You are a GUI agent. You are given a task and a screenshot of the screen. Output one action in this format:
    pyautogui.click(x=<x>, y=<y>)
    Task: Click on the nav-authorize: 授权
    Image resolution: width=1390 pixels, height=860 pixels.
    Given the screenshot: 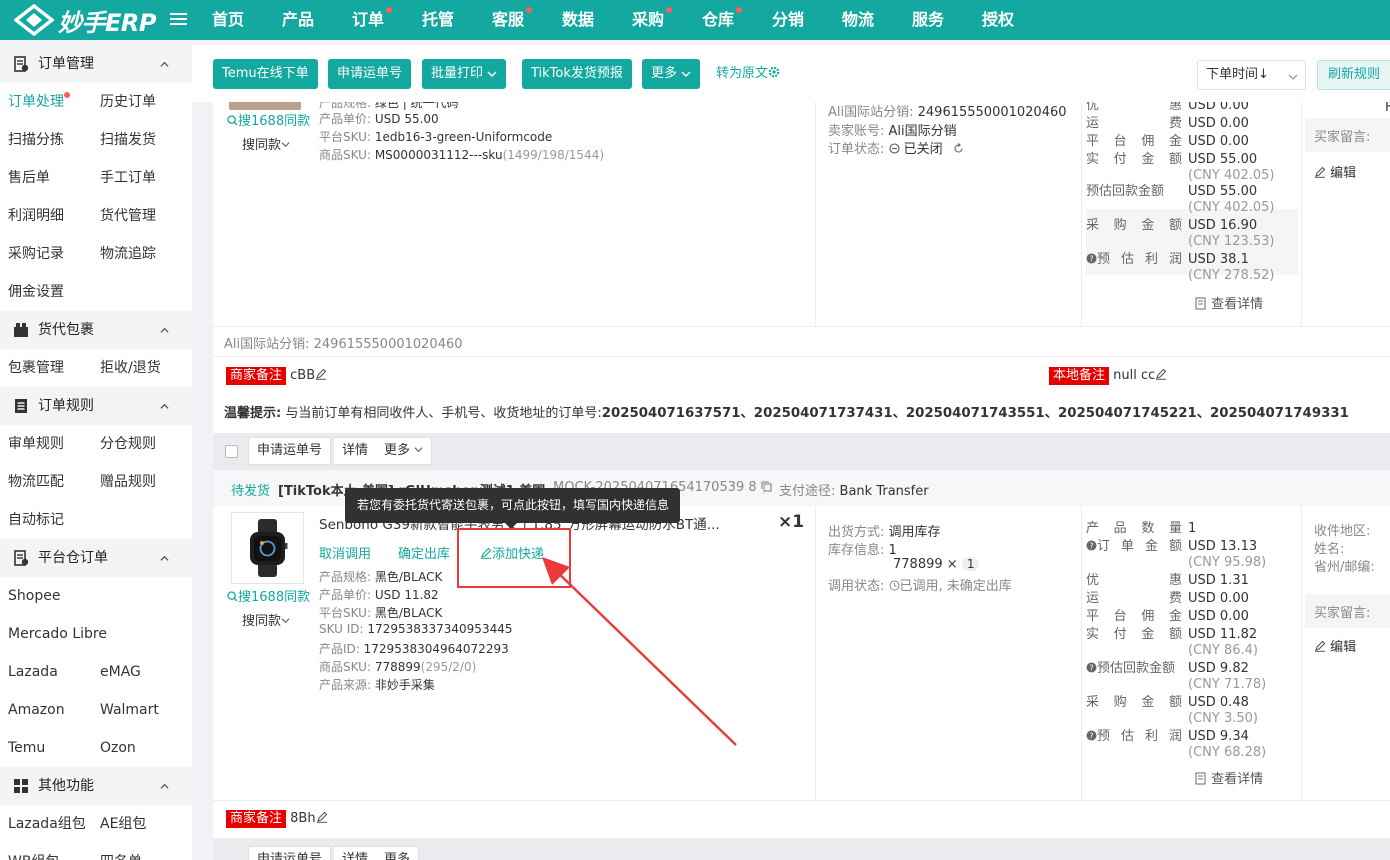 What is the action you would take?
    pyautogui.click(x=998, y=20)
    